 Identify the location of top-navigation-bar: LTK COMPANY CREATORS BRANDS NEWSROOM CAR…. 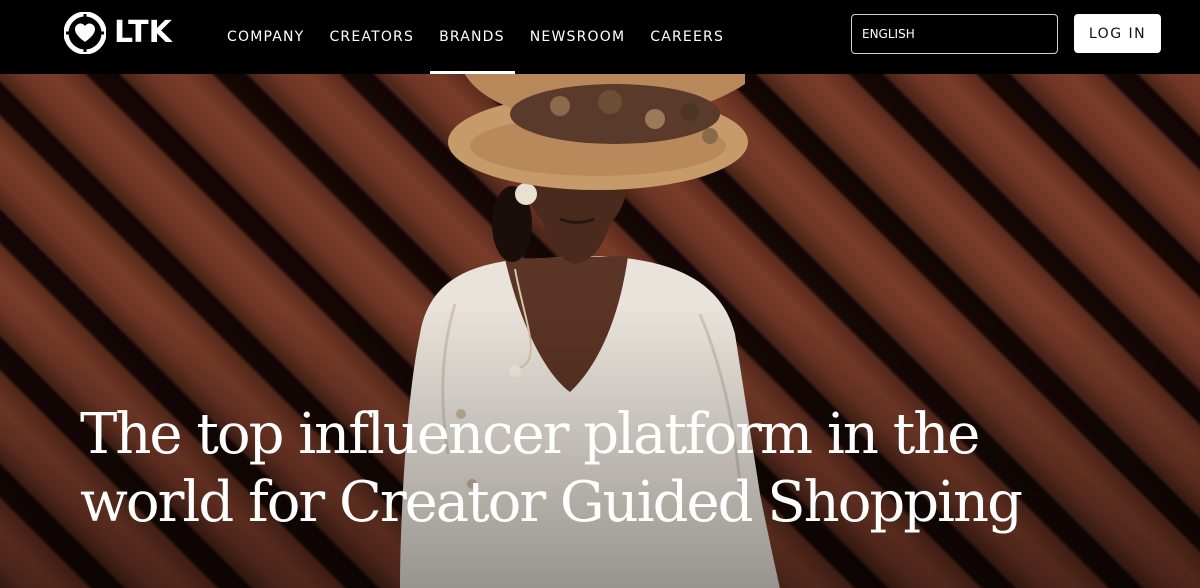
(600, 37).